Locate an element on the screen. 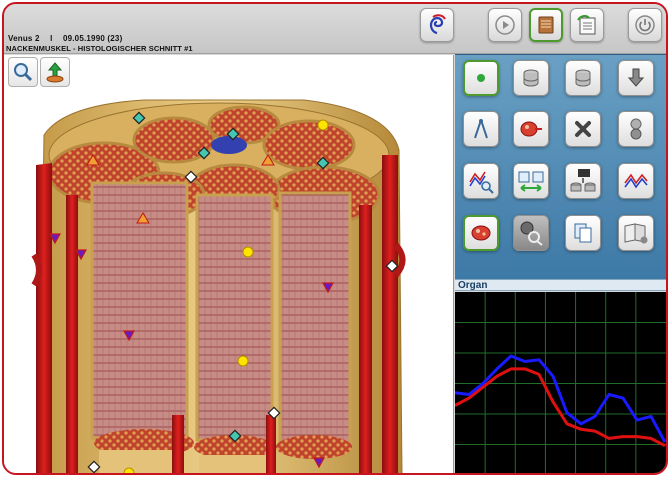  target-dot-icon is located at coordinates (481, 78).